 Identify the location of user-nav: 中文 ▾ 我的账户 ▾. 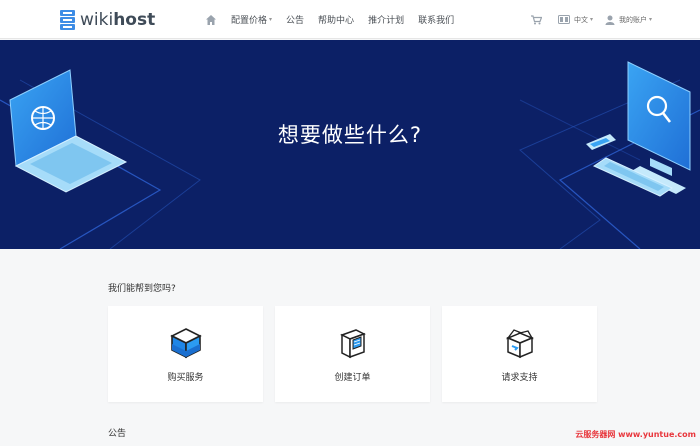
(585, 19).